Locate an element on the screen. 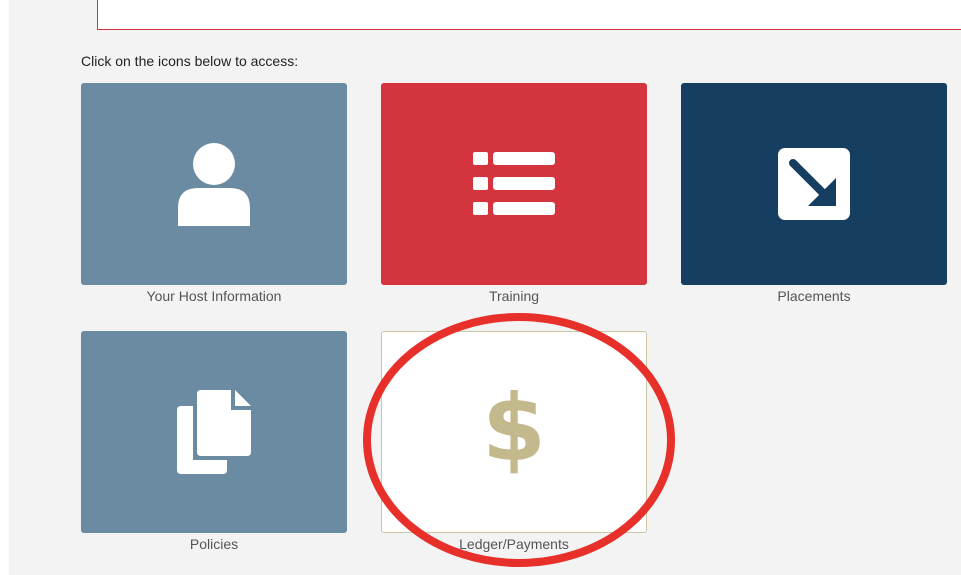 This screenshot has width=961, height=575. arrow-down-right-icon is located at coordinates (814, 184).